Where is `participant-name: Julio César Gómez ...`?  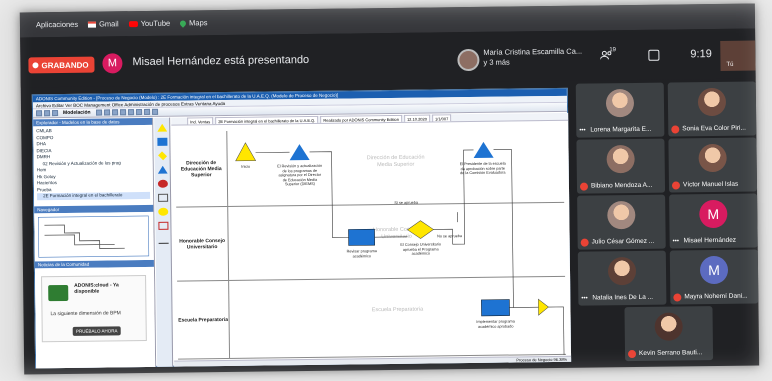
participant-name: Julio César Gómez ... is located at coordinates (623, 241).